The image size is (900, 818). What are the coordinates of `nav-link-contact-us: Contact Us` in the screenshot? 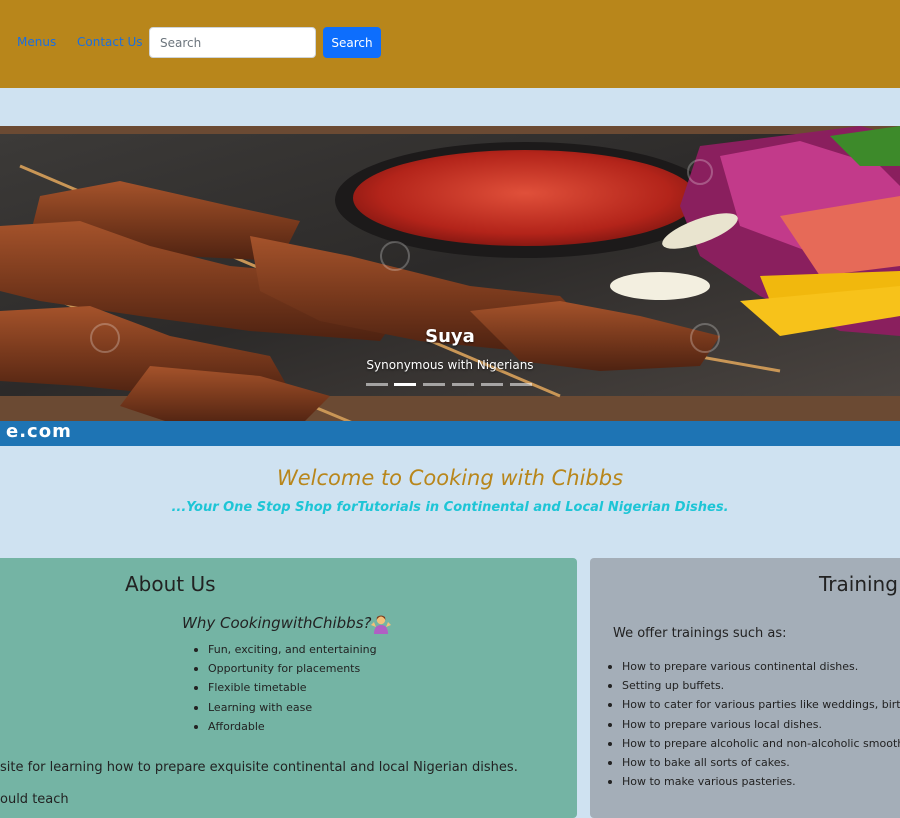 It's located at (110, 42).